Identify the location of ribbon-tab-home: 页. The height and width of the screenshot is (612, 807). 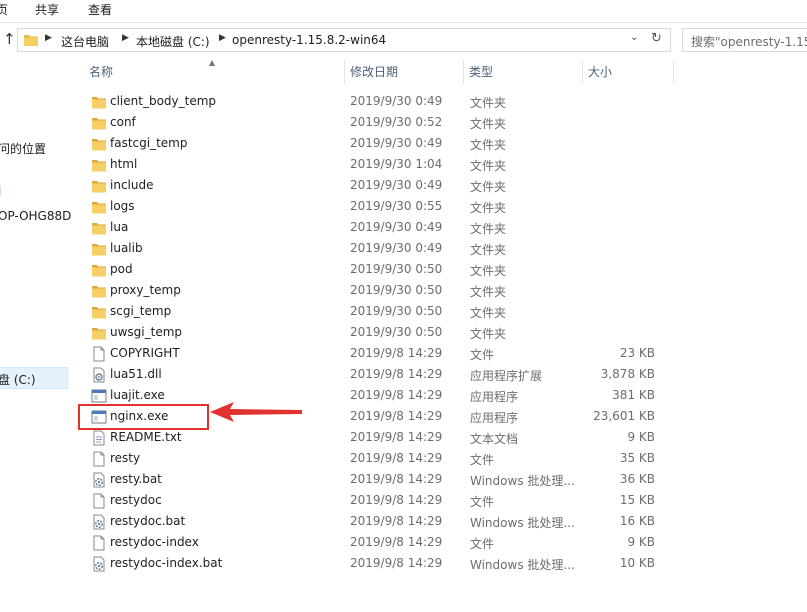
(4, 9).